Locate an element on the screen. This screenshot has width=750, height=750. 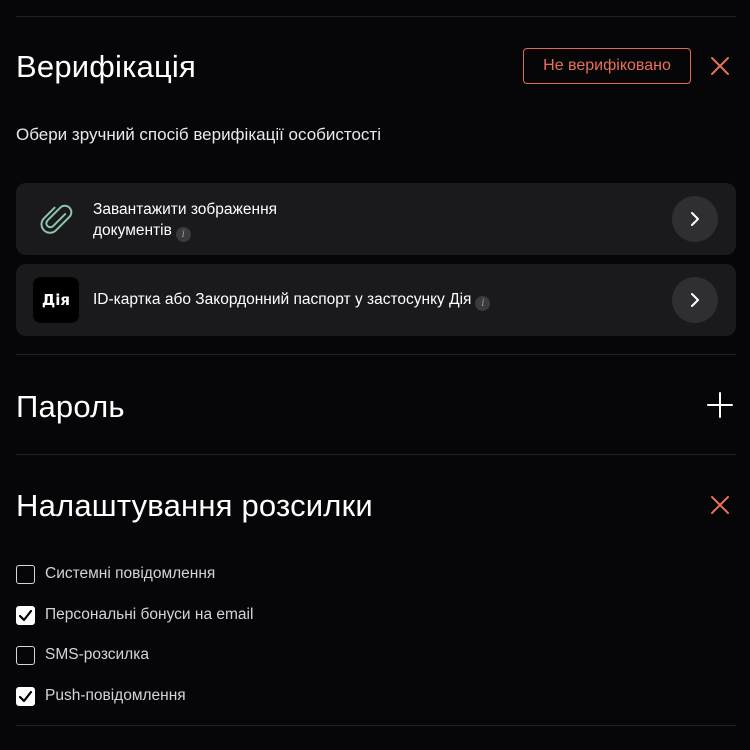
verification-close-button is located at coordinates (720, 66).